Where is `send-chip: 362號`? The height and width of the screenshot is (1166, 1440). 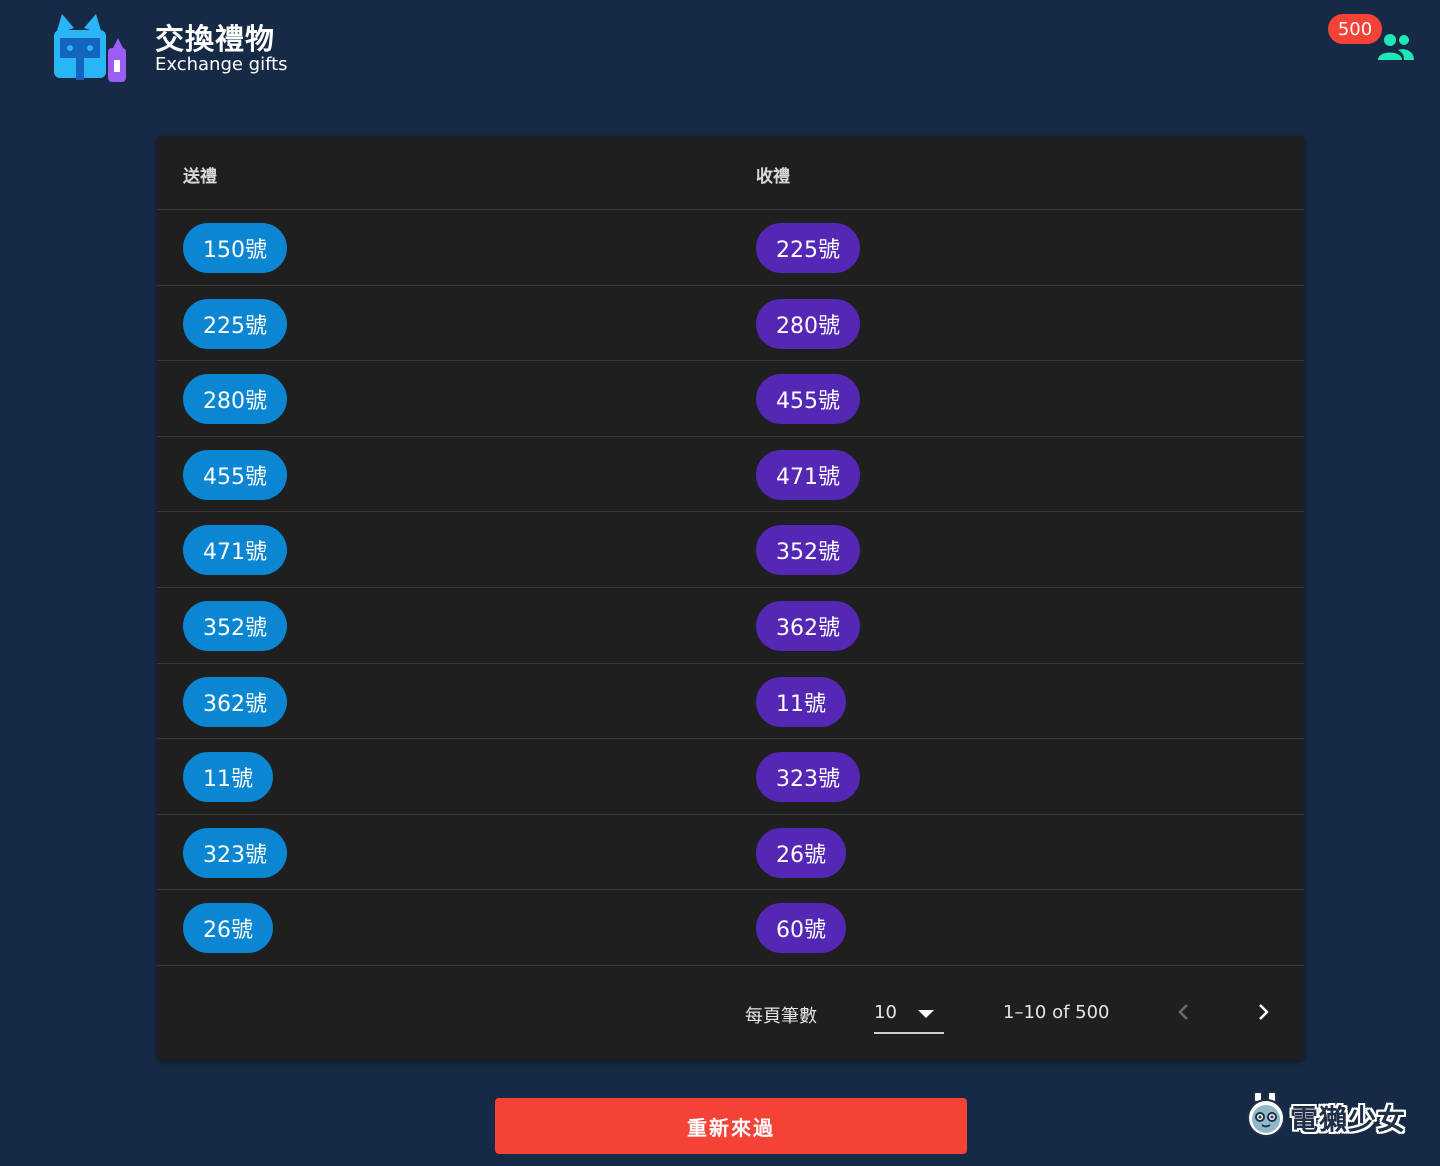 send-chip: 362號 is located at coordinates (235, 701).